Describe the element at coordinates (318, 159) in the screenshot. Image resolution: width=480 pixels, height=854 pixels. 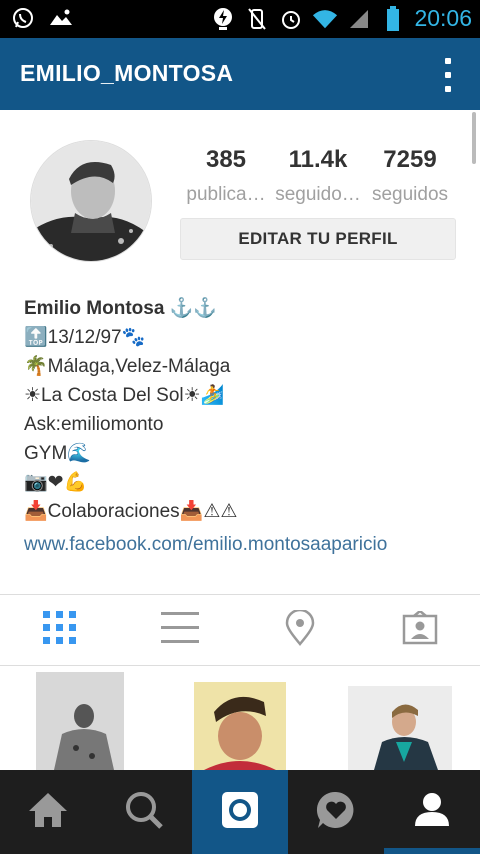
I see `stat-value: 11.4k` at that location.